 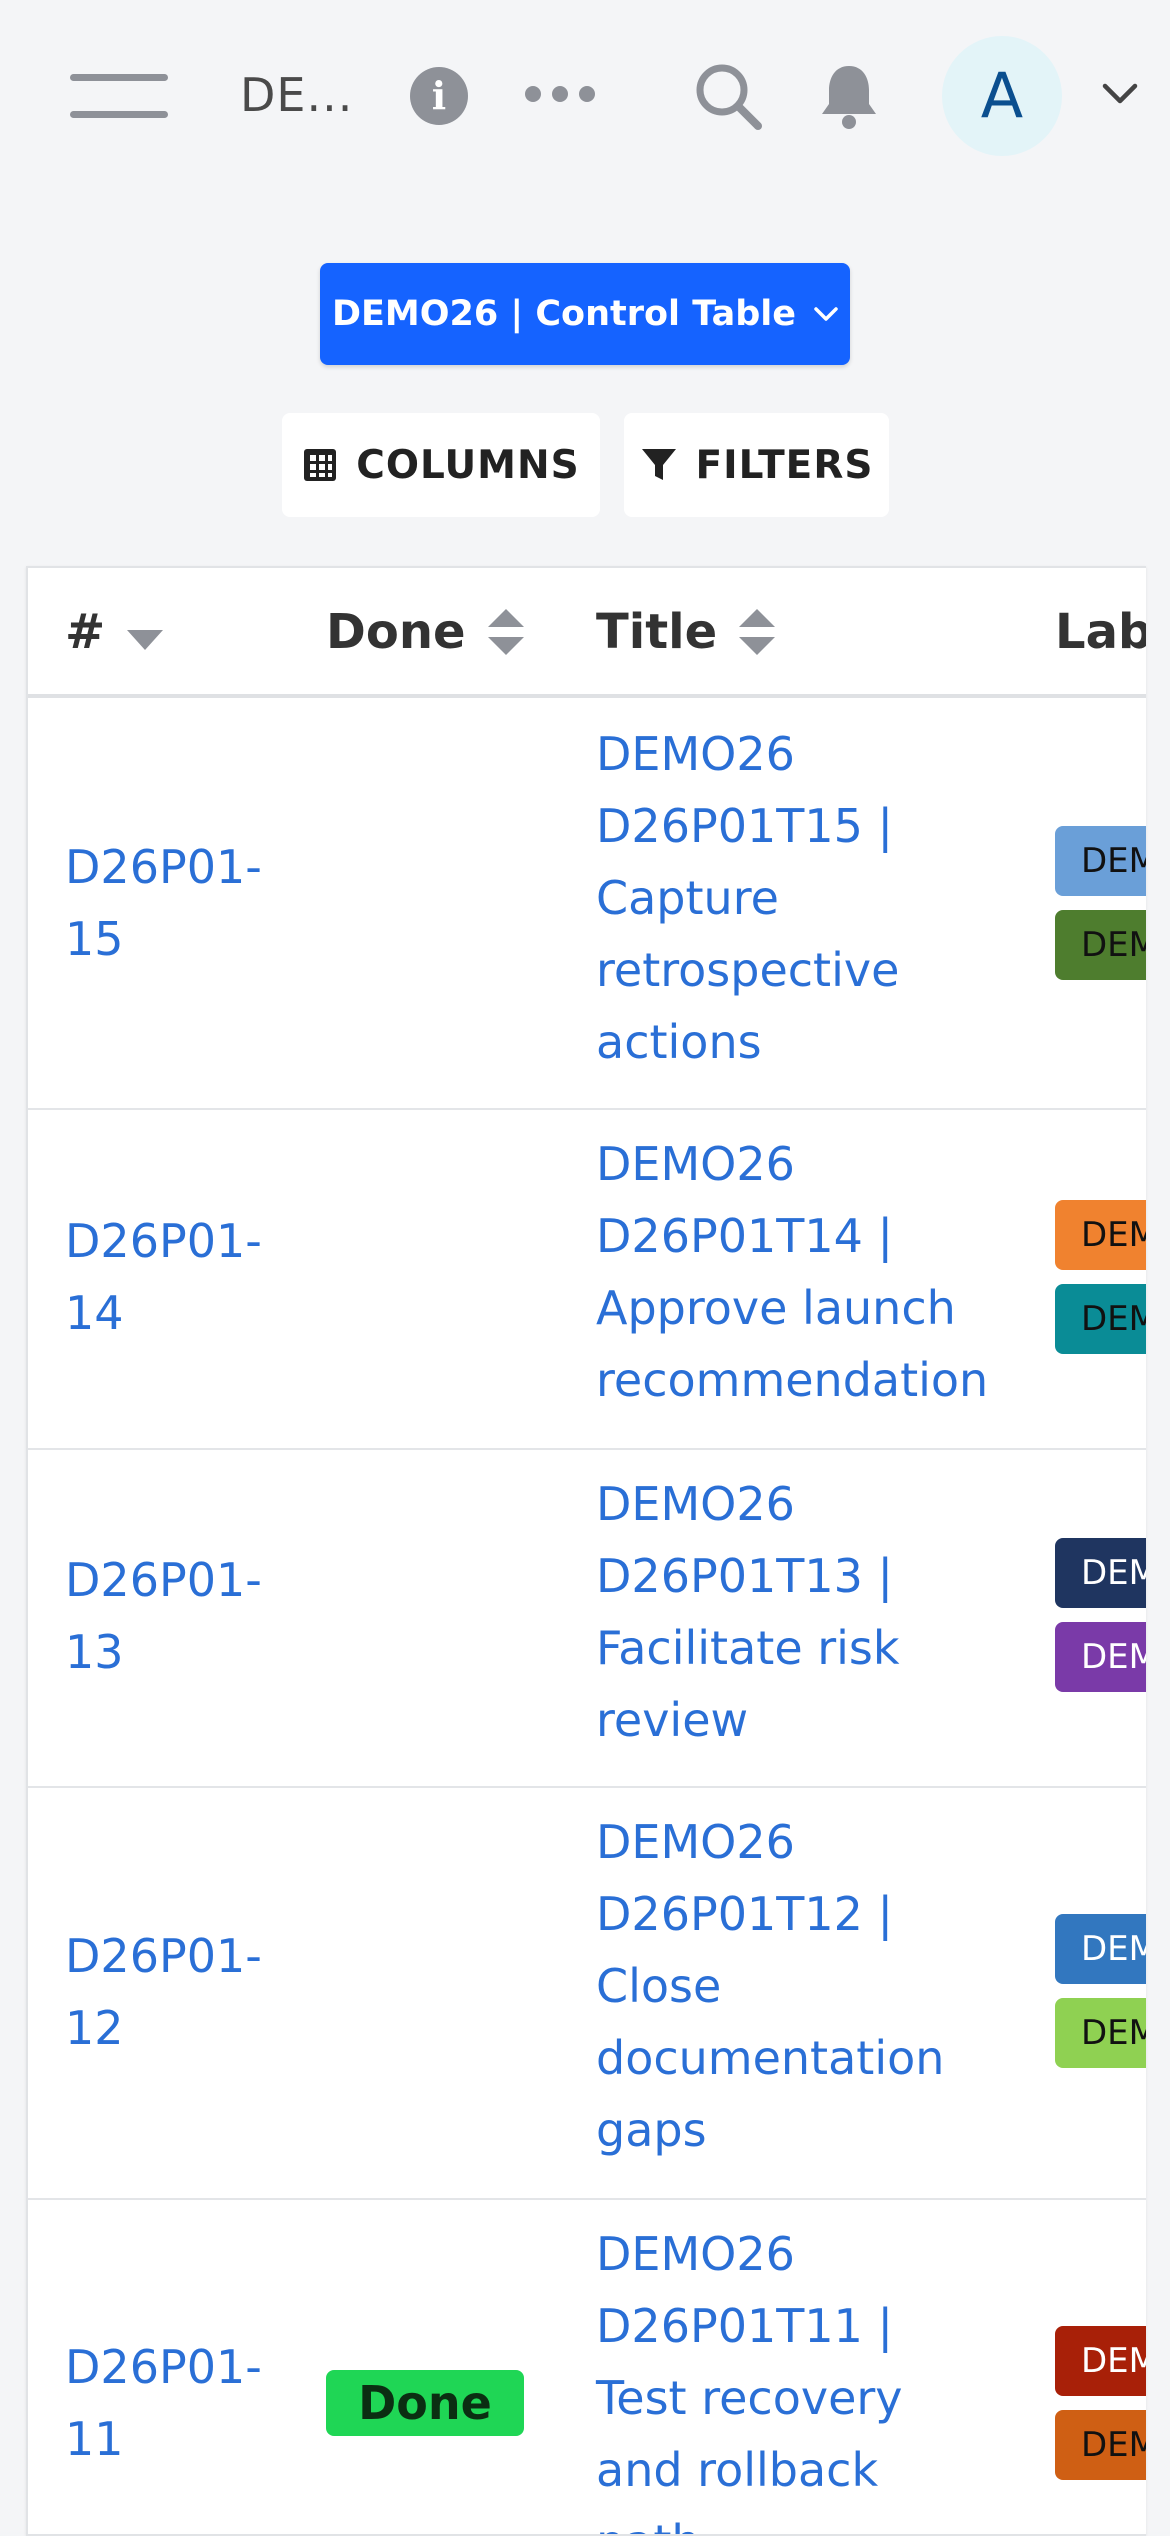 What do you see at coordinates (744, 1236) in the screenshot?
I see `issue-title-text: D26P01T14 |` at bounding box center [744, 1236].